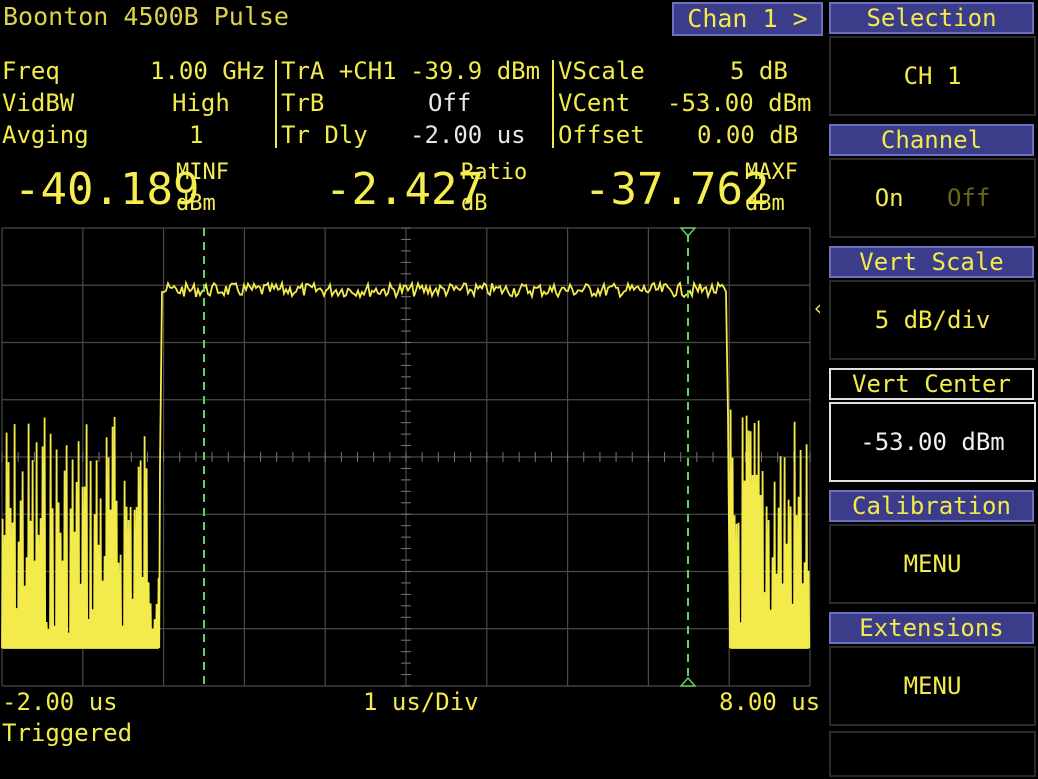  I want to click on menu-empty-slot, so click(932, 754).